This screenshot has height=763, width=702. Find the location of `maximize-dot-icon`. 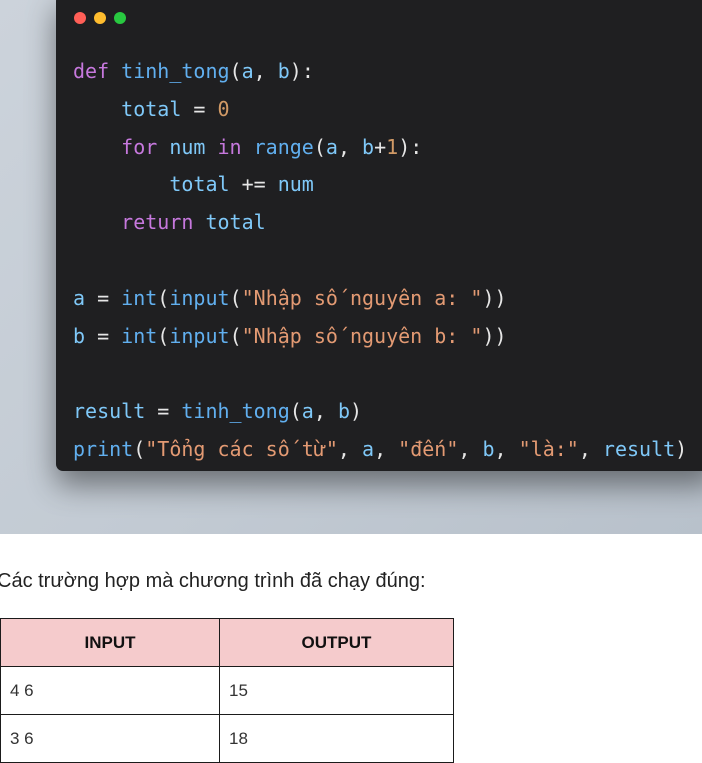

maximize-dot-icon is located at coordinates (120, 18).